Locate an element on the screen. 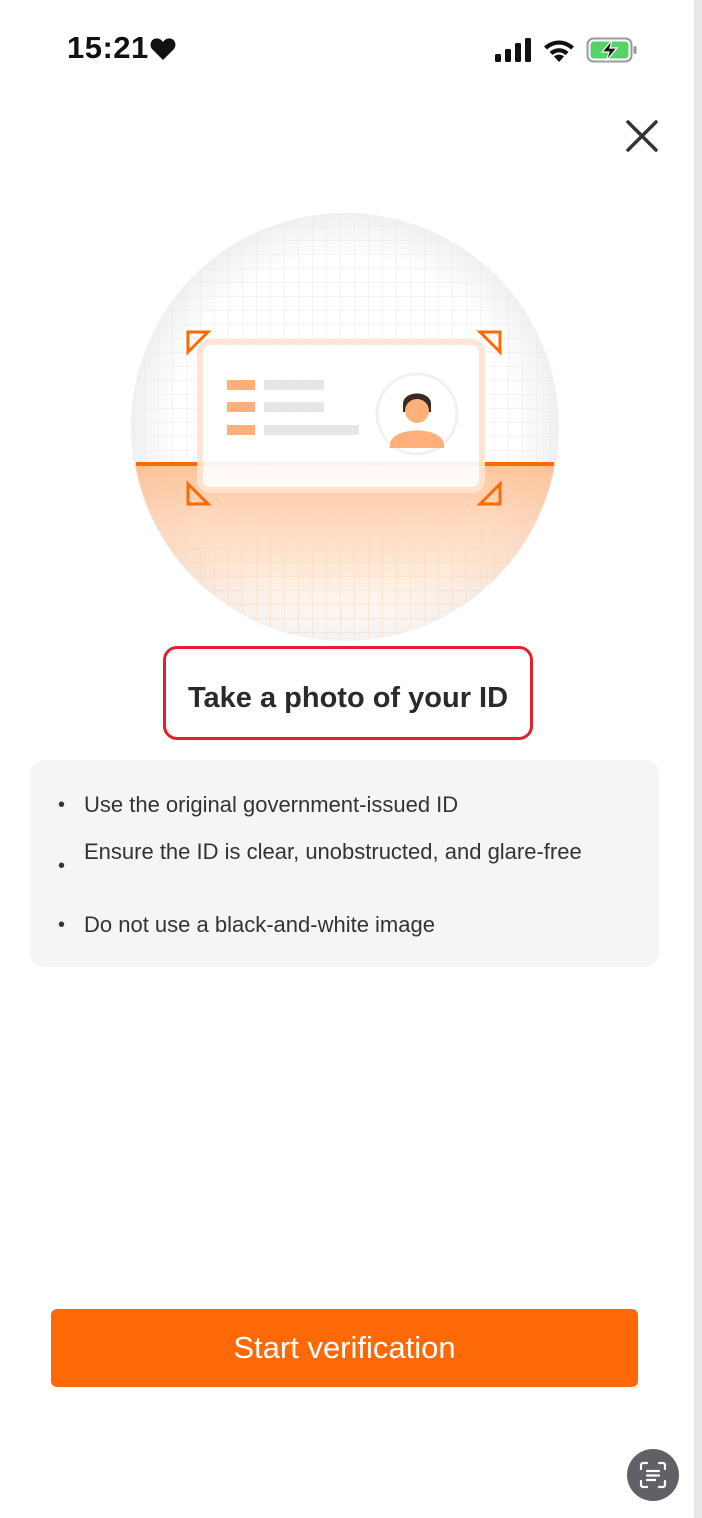 This screenshot has width=702, height=1518. close-icon is located at coordinates (642, 136).